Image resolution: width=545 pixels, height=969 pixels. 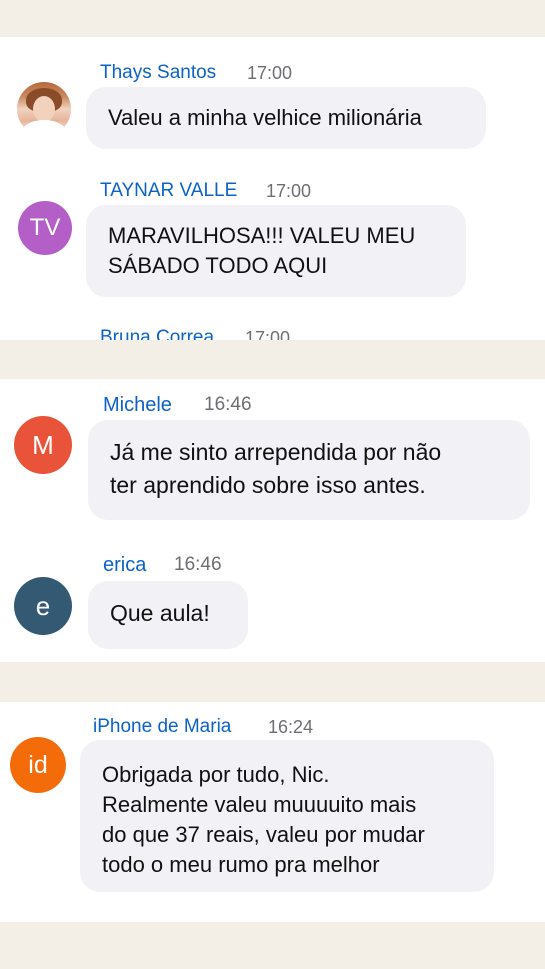 I want to click on avatar-initials: id, so click(x=38, y=764).